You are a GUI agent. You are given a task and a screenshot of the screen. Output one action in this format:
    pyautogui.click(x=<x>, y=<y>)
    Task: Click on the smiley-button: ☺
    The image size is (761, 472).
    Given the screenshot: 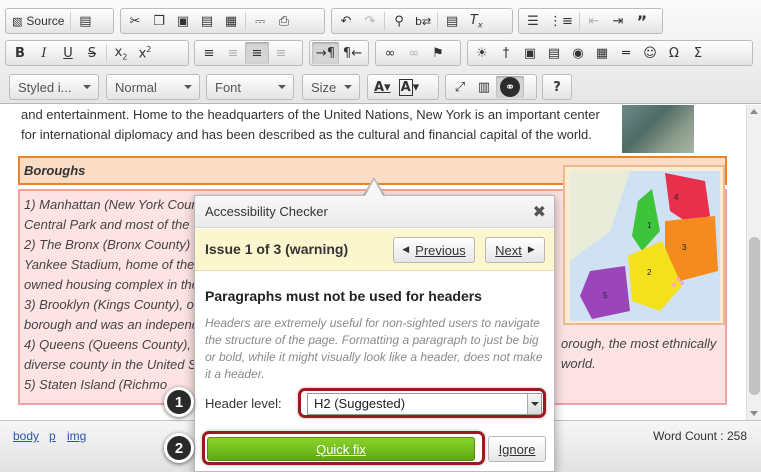 What is the action you would take?
    pyautogui.click(x=650, y=53)
    